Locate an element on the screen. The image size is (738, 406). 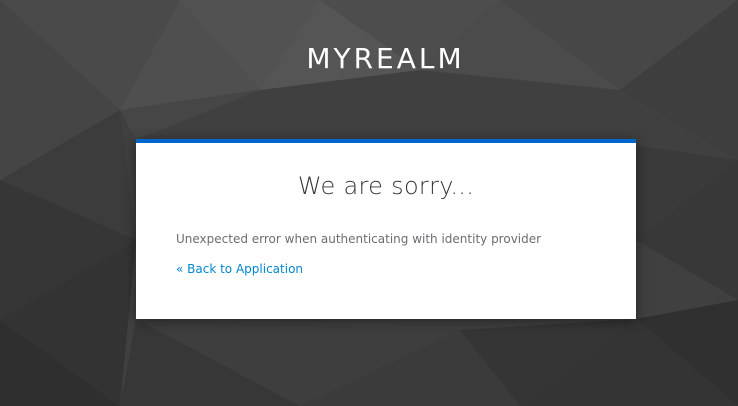
back-to-application-link: « Back to Application is located at coordinates (239, 269).